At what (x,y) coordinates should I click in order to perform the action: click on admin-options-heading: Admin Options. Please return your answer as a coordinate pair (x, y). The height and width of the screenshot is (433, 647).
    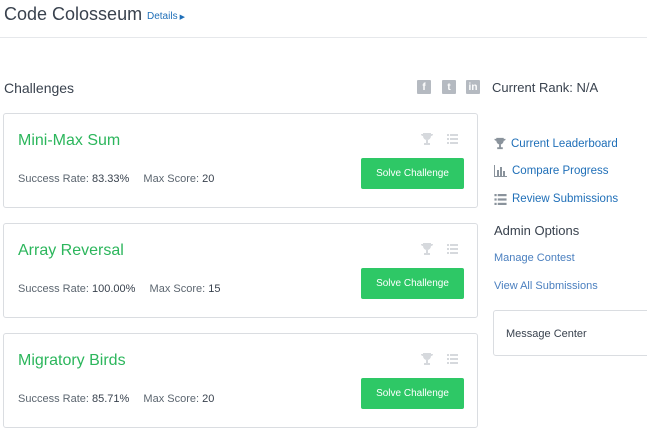
    Looking at the image, I should click on (537, 230).